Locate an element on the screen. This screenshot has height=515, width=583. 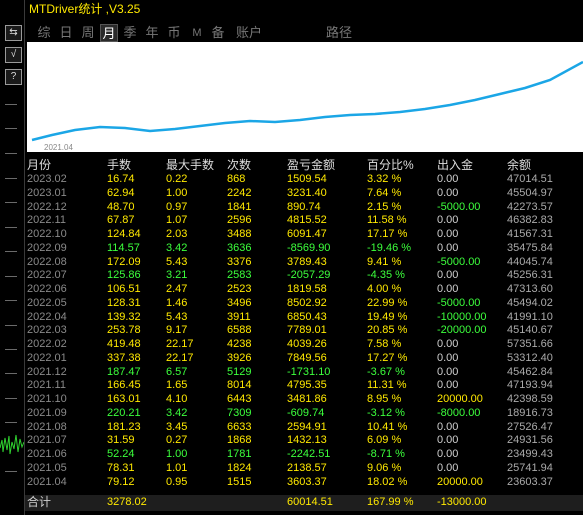
col-max-lots: 最大手数 is located at coordinates (190, 165).